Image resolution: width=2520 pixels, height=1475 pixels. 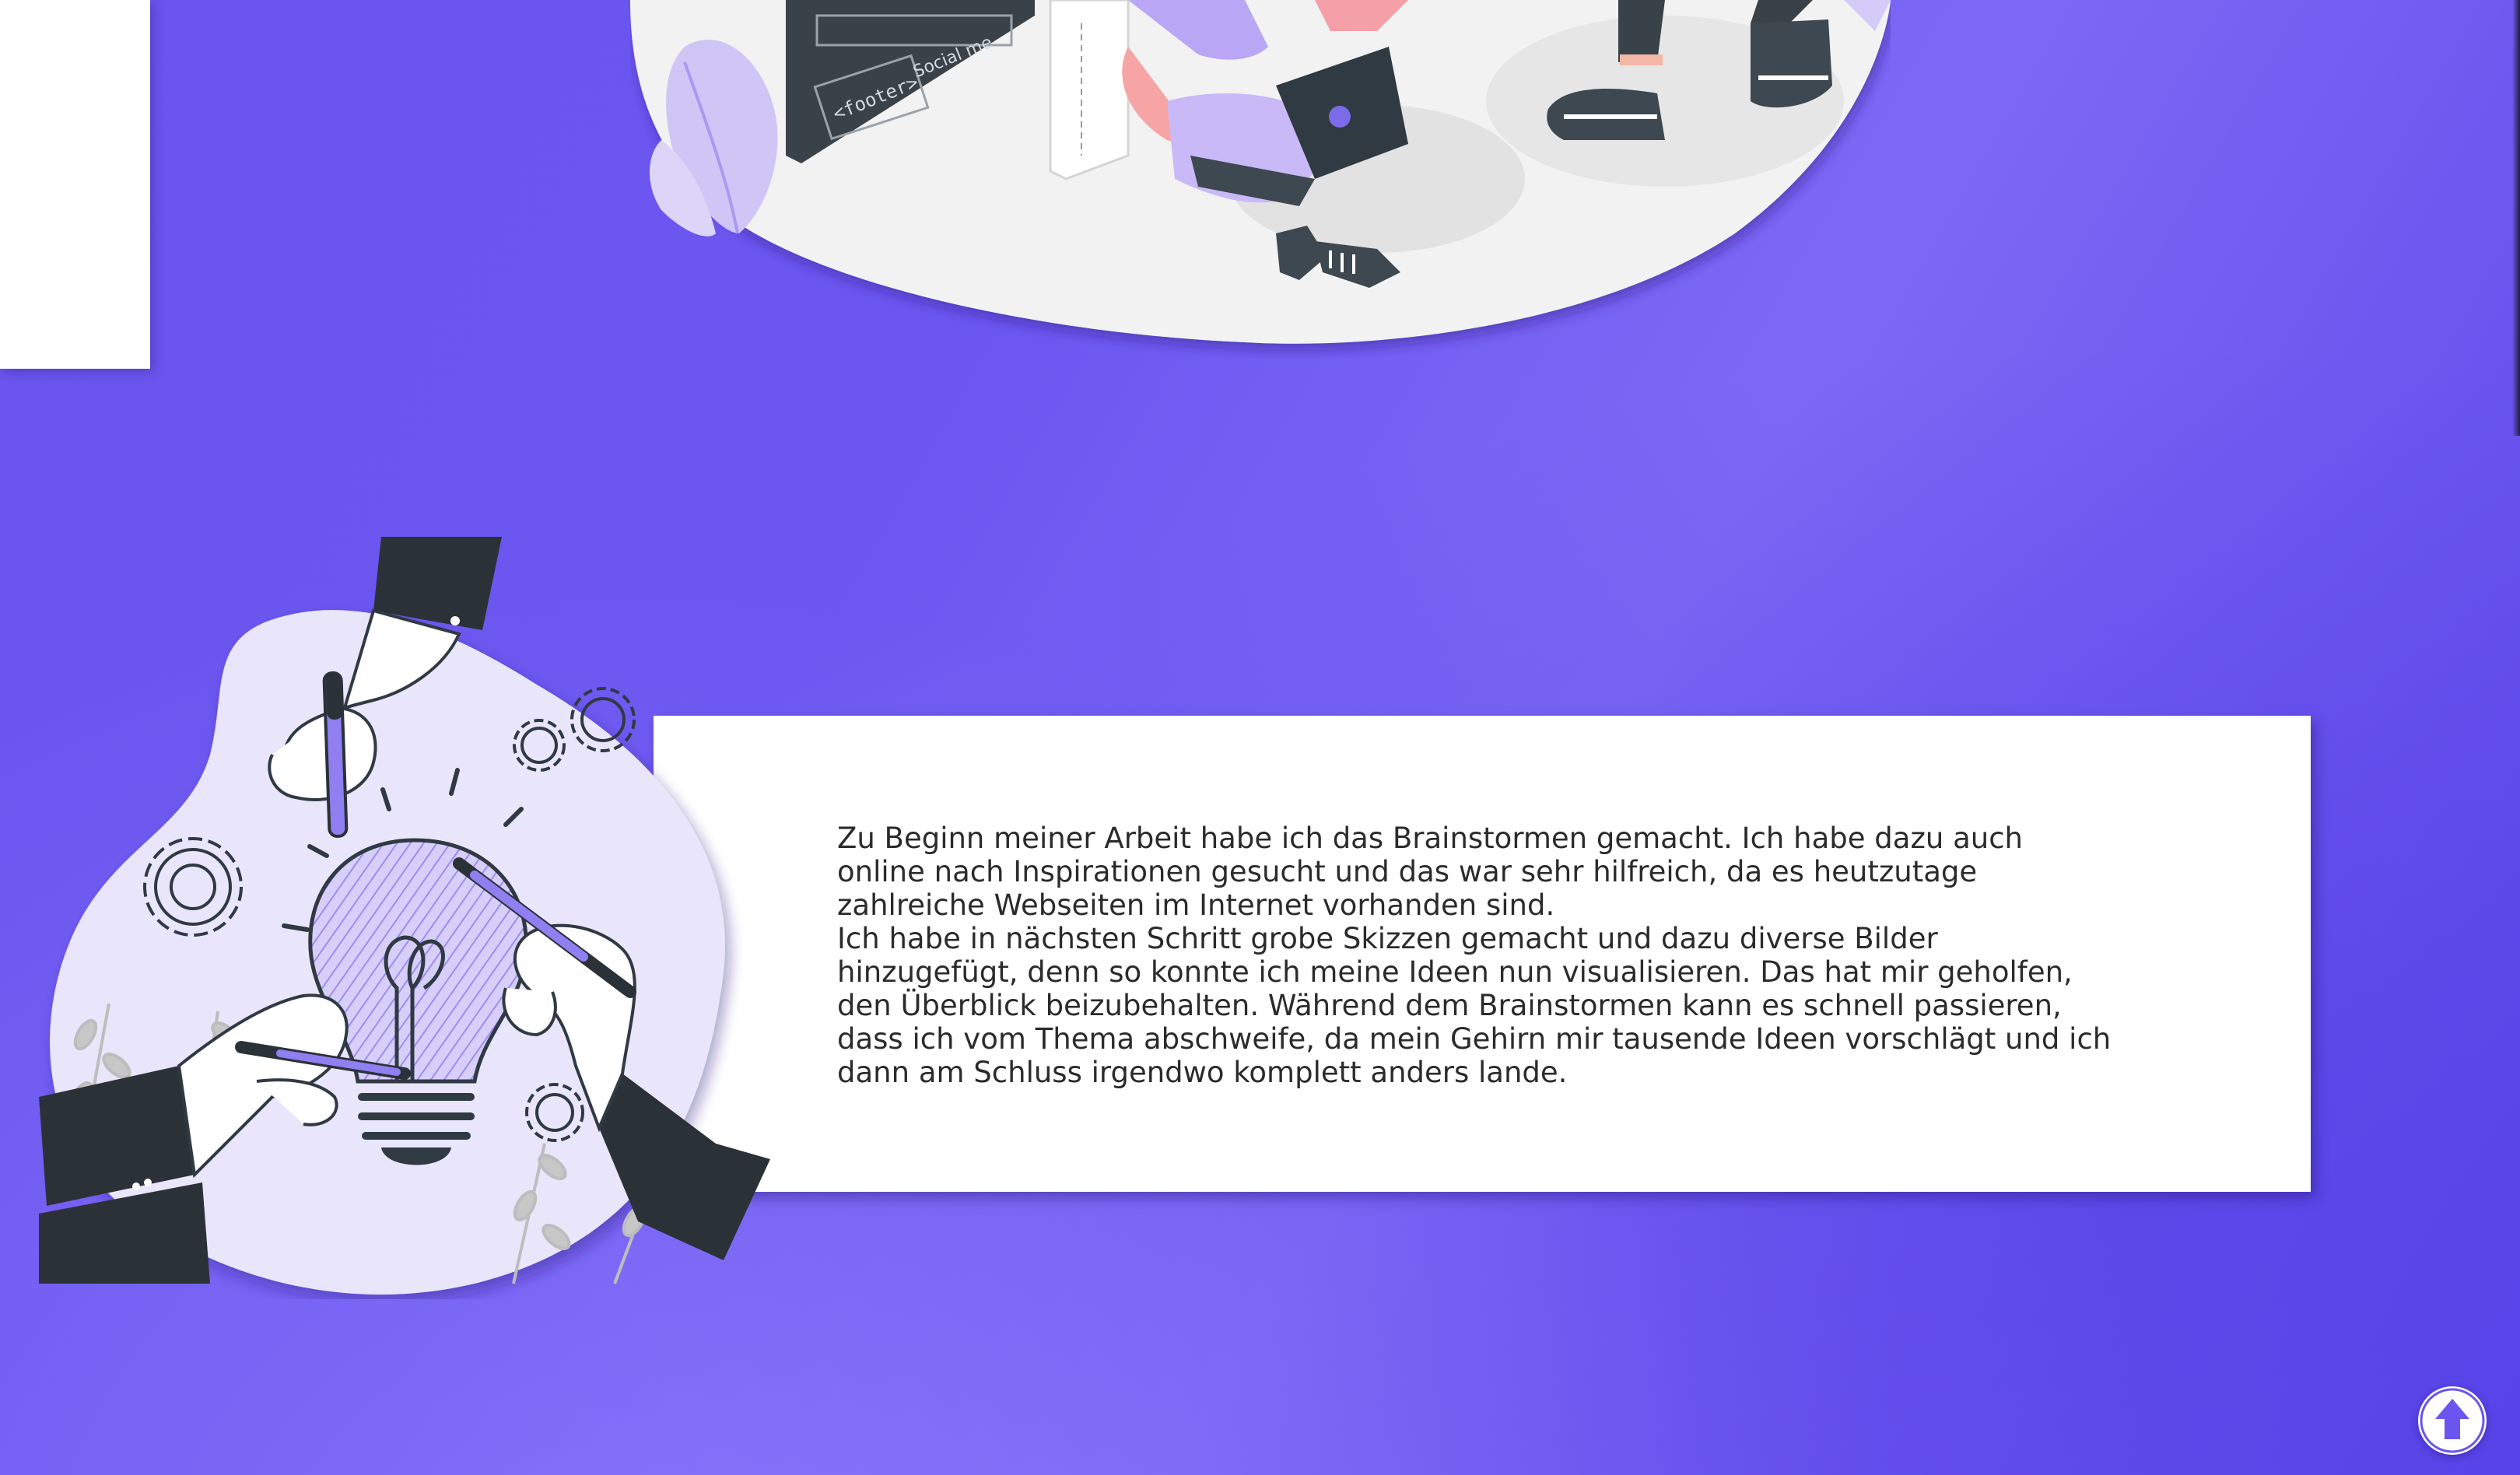 I want to click on previous-section-card, so click(x=75, y=184).